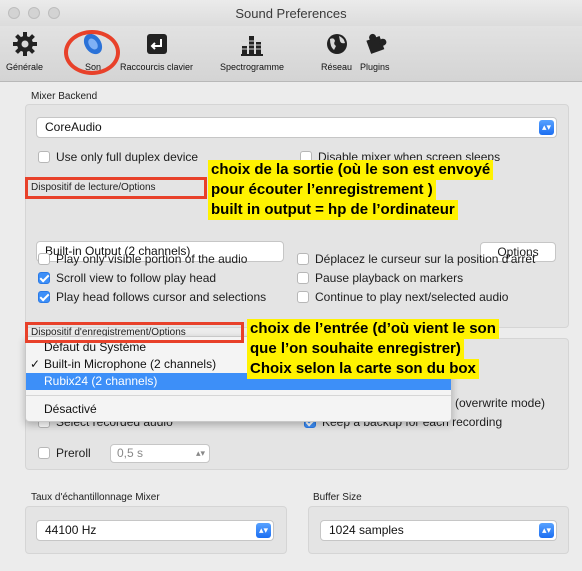 Image resolution: width=582 pixels, height=571 pixels. I want to click on playhead-follows-cursor-checkbox: Play head follows cursor and selections, so click(152, 297).